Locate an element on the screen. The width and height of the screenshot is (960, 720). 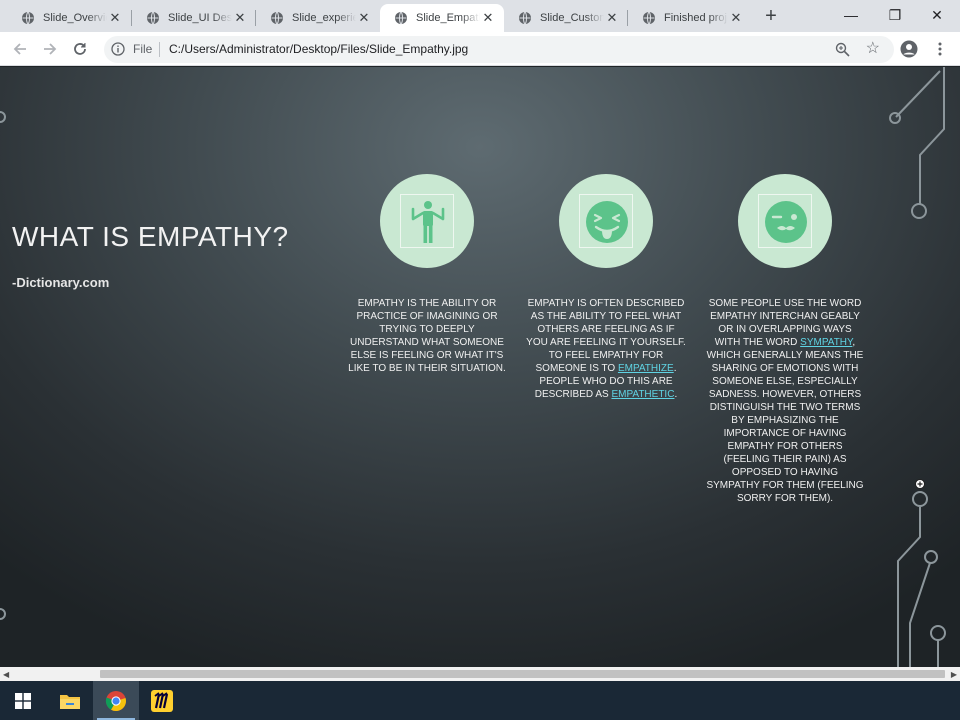
horizontal-scrollbar: ◀ ▶ is located at coordinates (480, 674).